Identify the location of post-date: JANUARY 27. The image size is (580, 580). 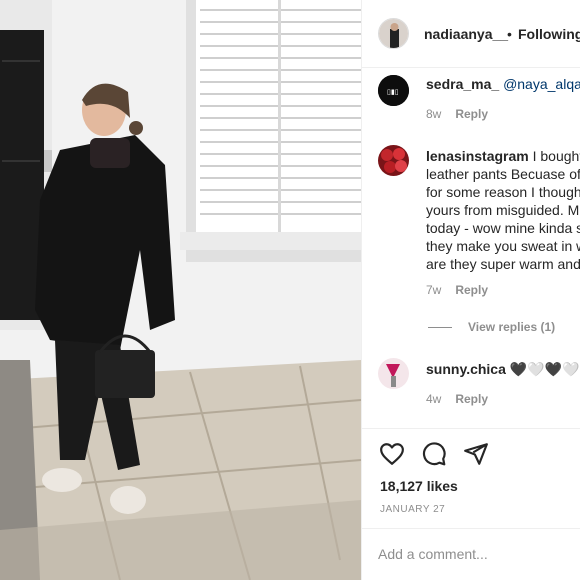
(413, 509).